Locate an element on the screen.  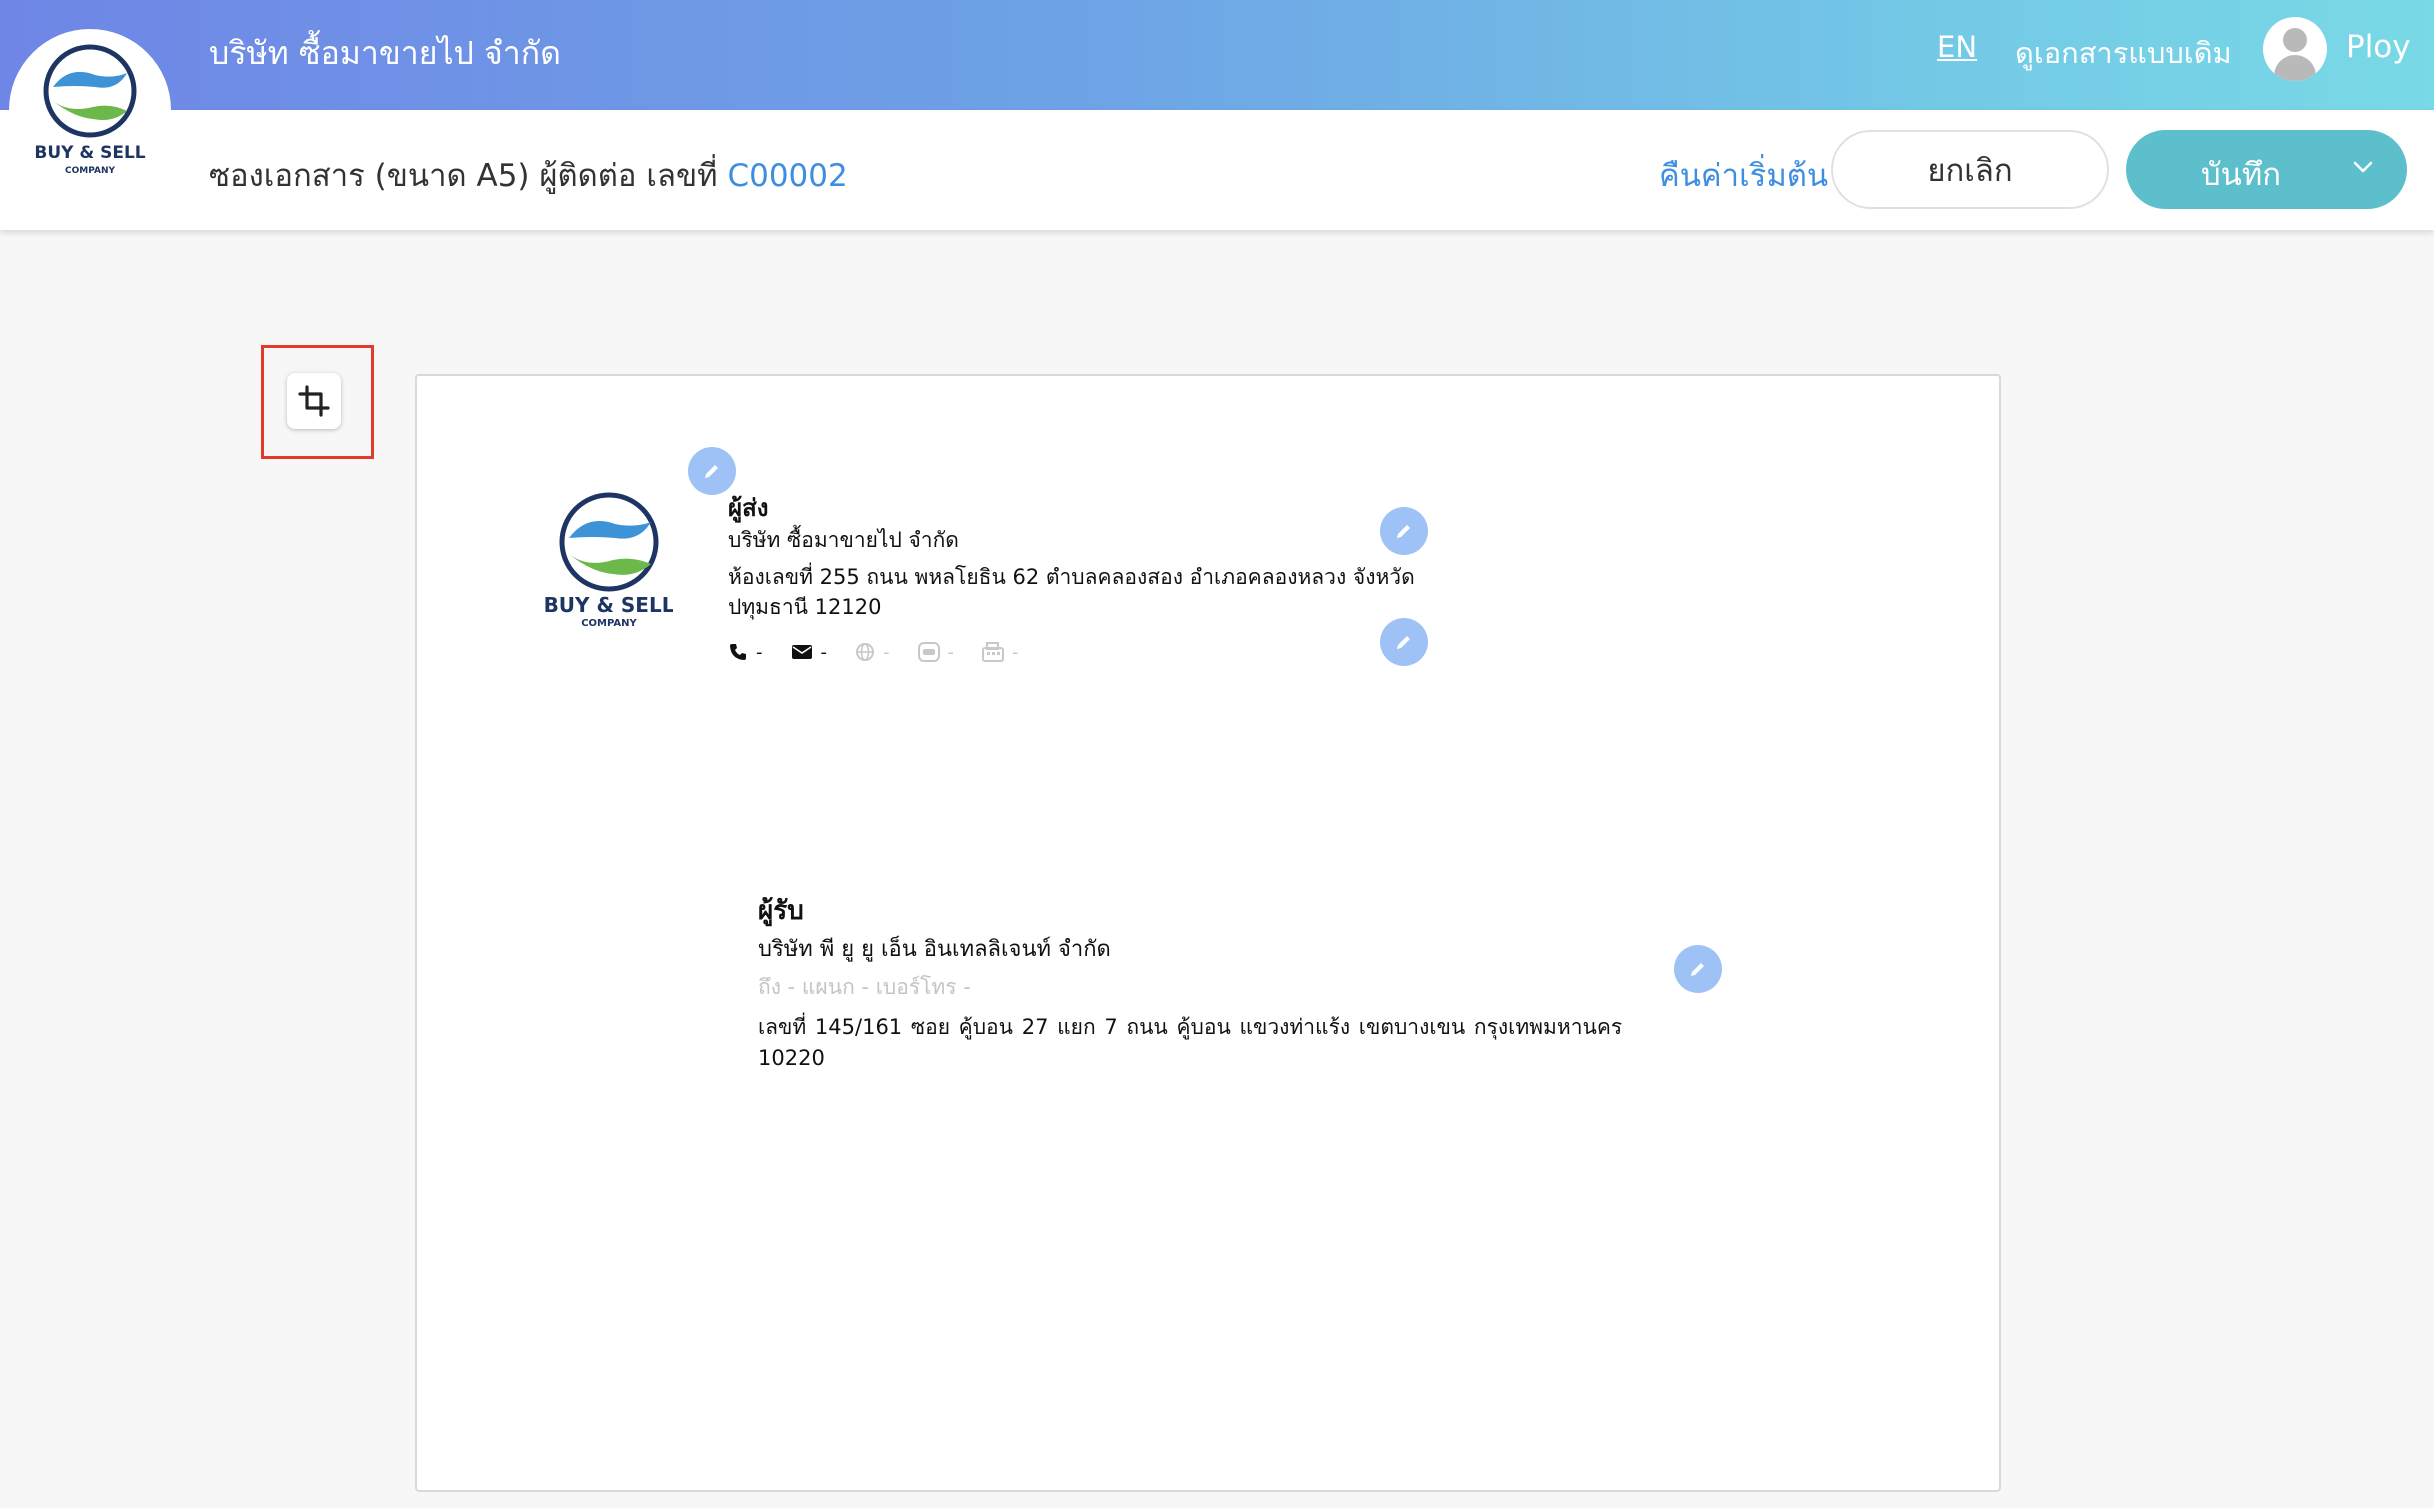
contact-phone: - is located at coordinates (745, 652).